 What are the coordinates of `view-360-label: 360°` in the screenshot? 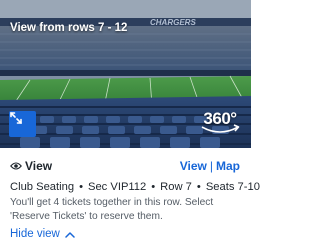 It's located at (220, 118).